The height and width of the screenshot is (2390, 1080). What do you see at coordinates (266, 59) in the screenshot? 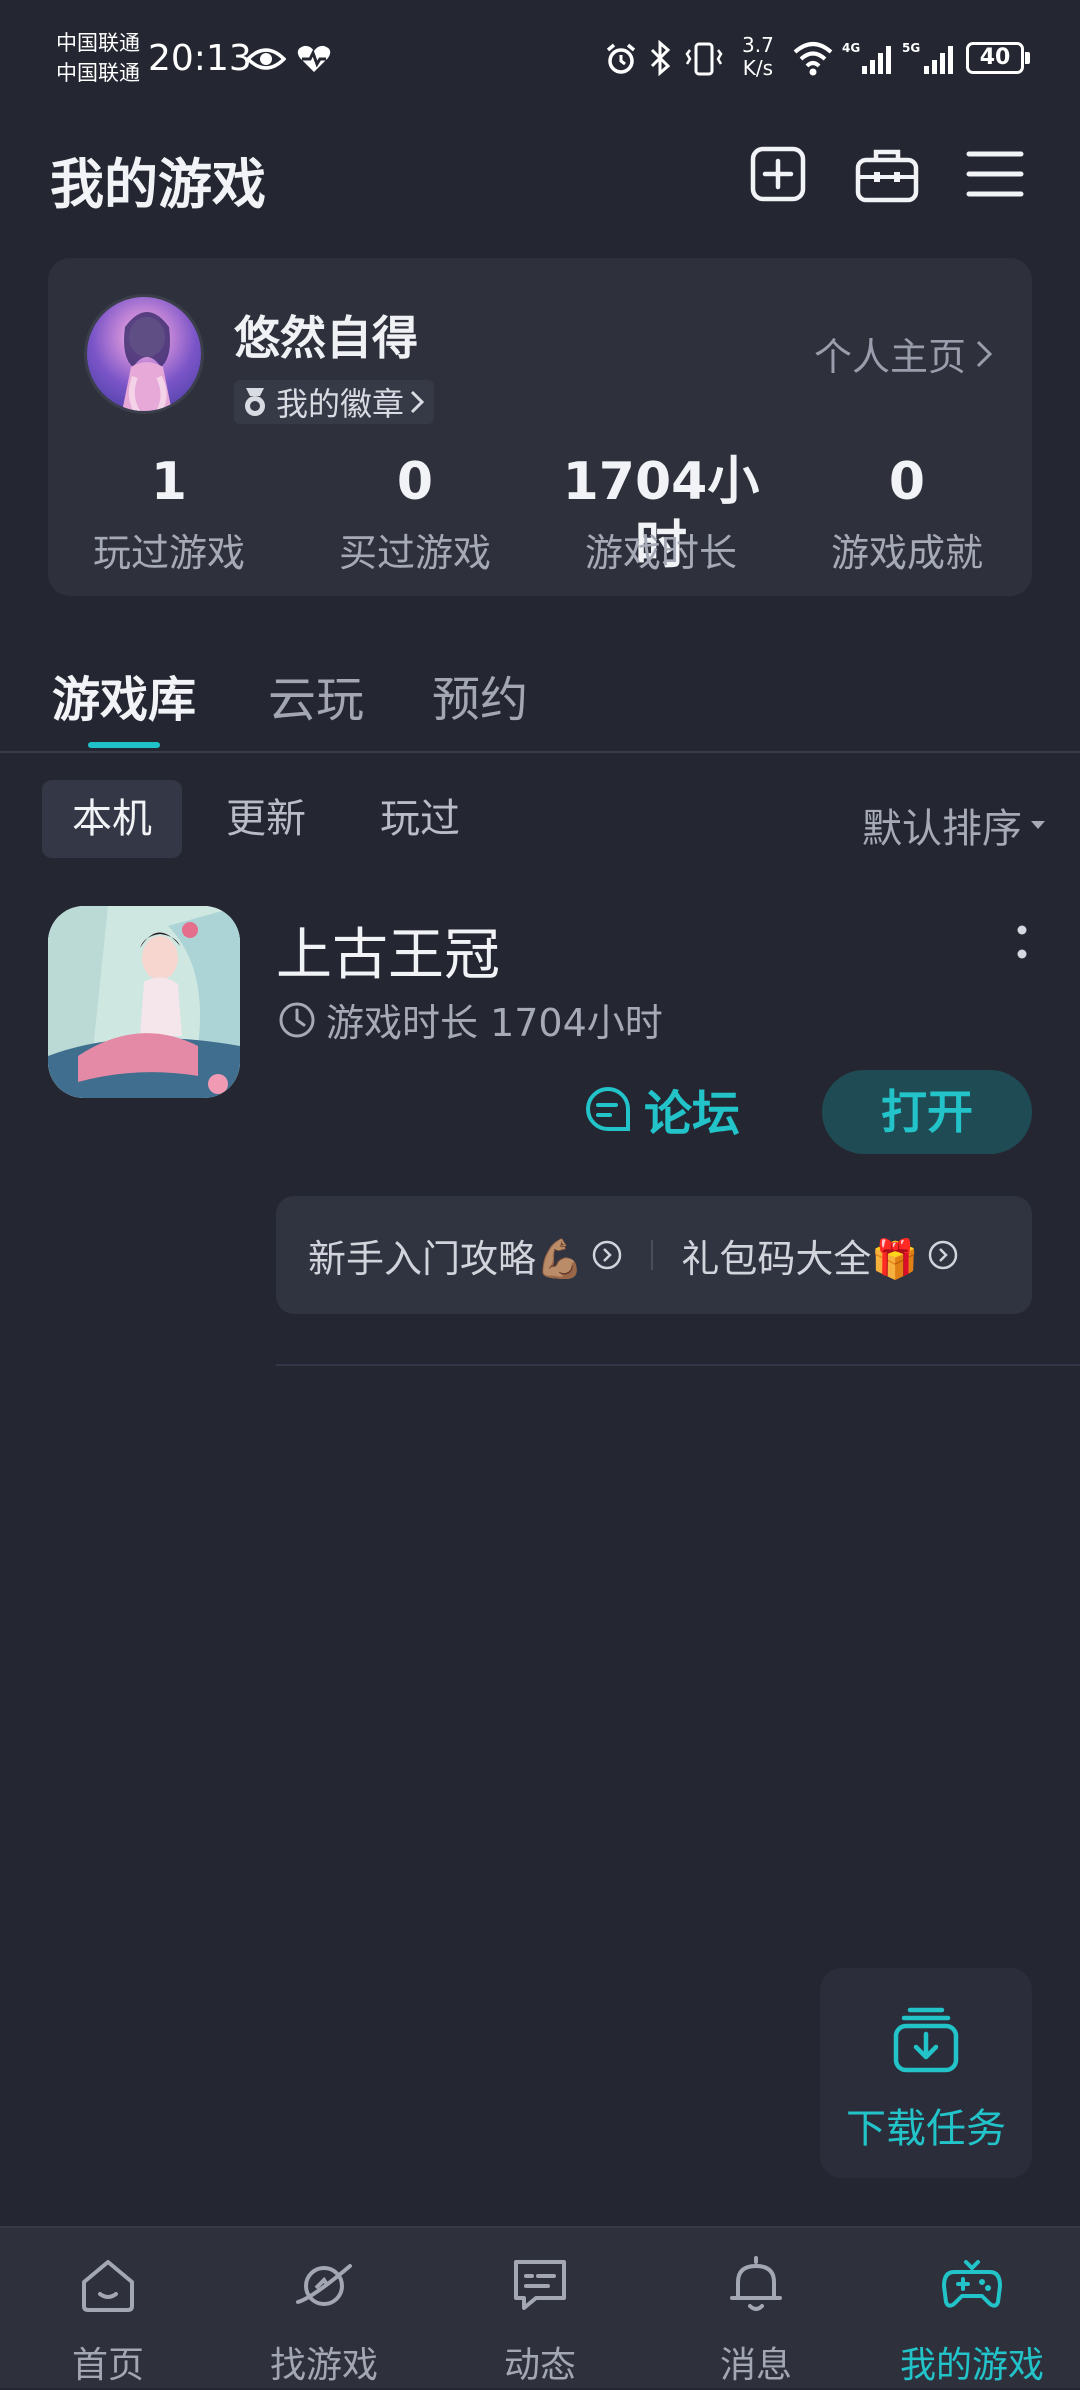
I see `eye-icon` at bounding box center [266, 59].